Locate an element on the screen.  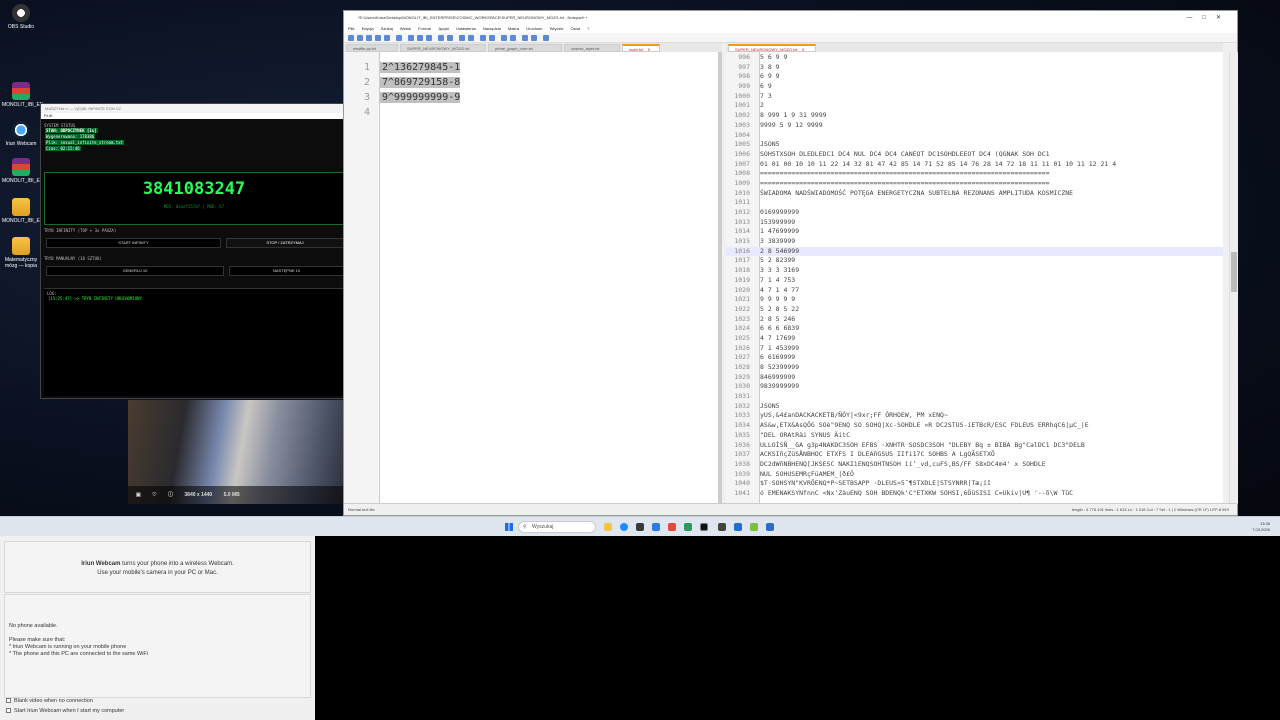
print-icon is located at coordinates (399, 38).